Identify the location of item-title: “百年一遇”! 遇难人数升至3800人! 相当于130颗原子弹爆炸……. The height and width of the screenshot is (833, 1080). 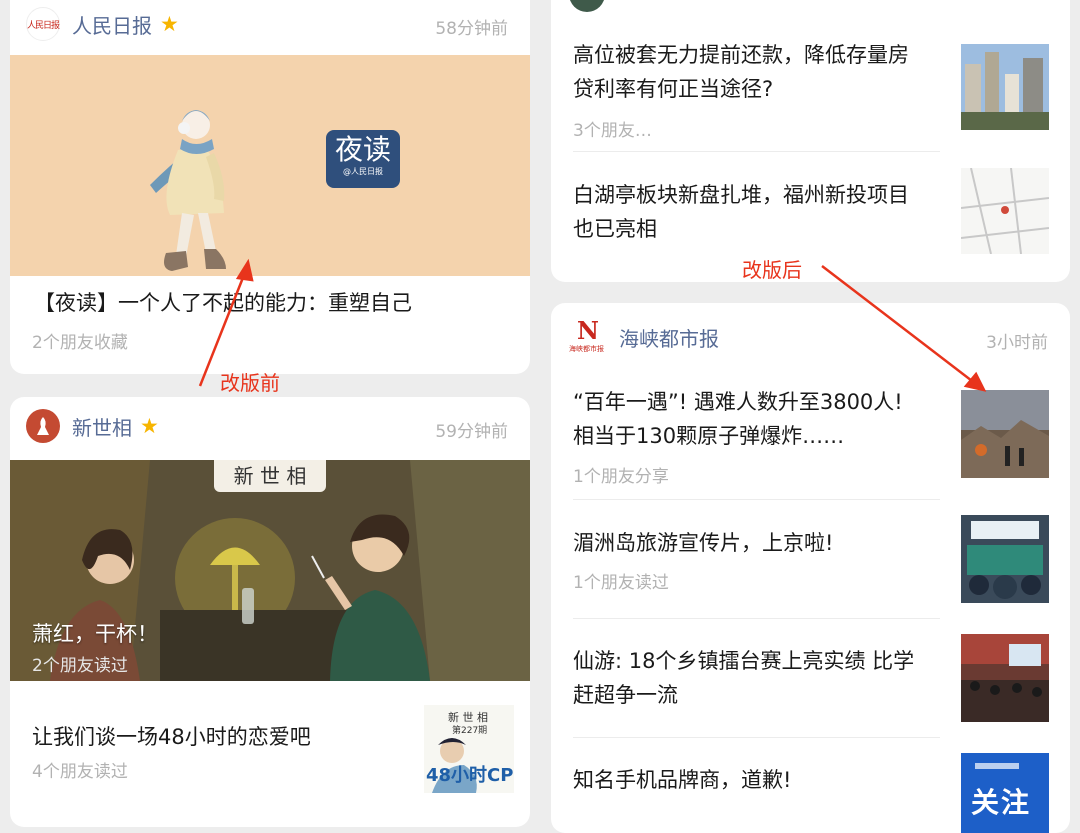
(738, 419).